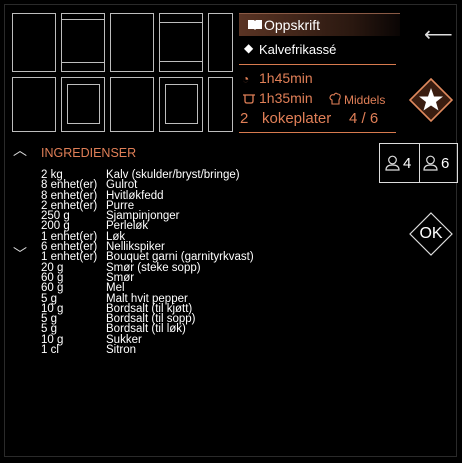 Image resolution: width=462 pixels, height=463 pixels. Describe the element at coordinates (121, 350) in the screenshot. I see `ingredient-name: Sitron` at that location.